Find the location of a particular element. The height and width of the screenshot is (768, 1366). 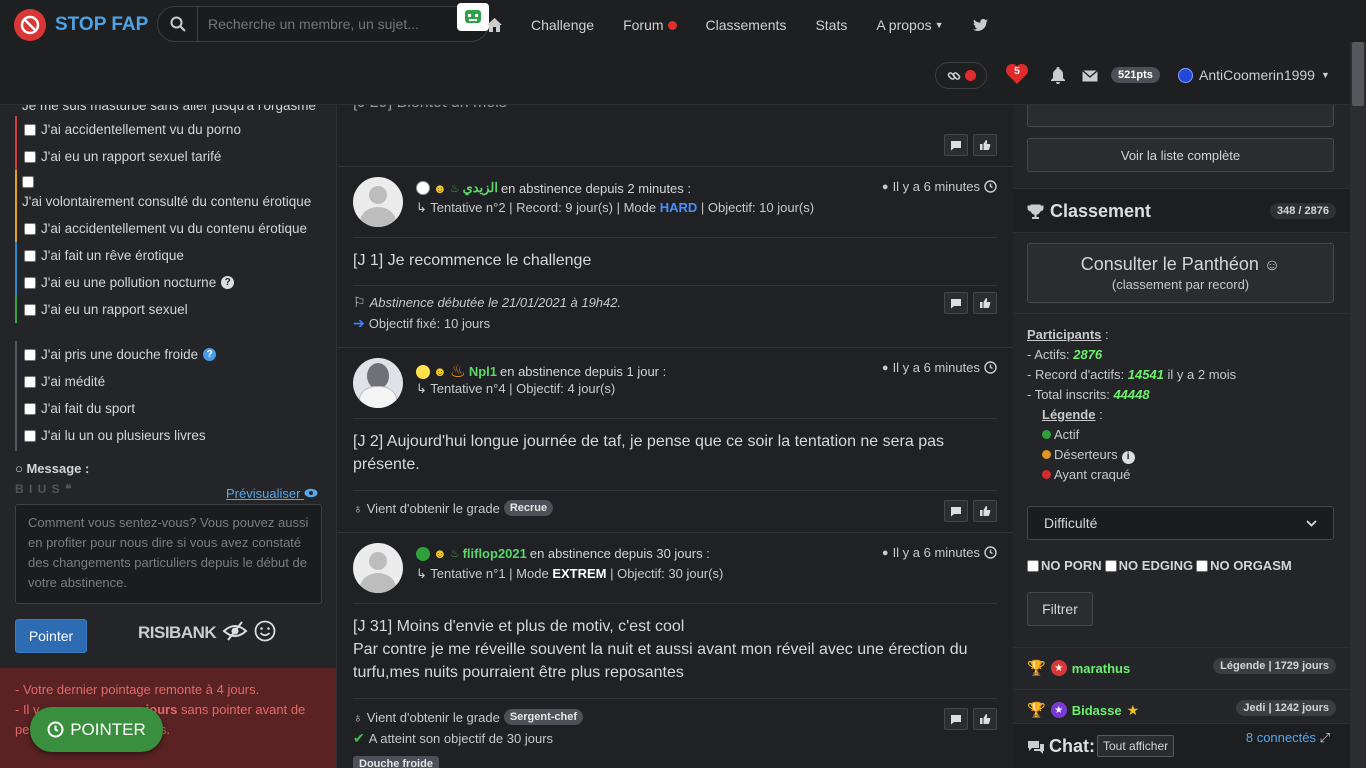

mail-icon is located at coordinates (1090, 77).